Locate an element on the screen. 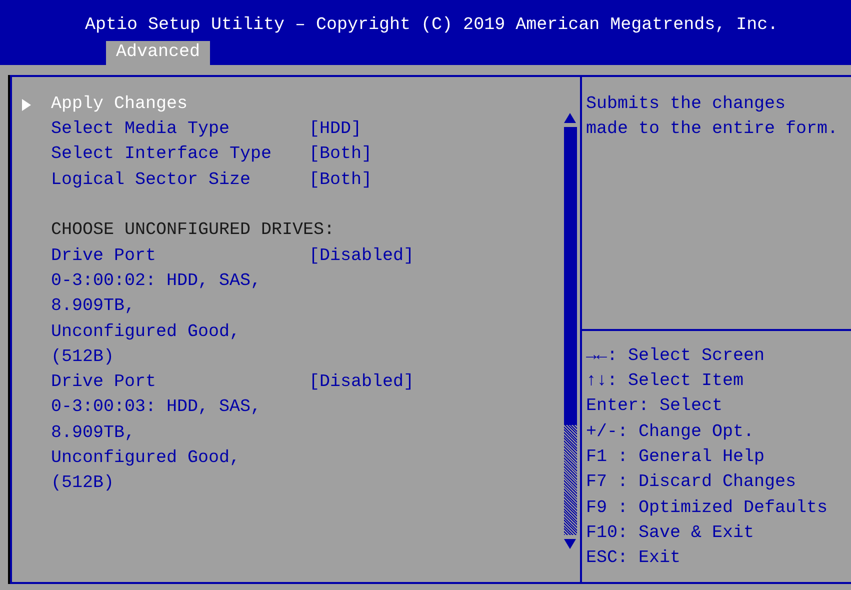 This screenshot has height=590, width=851. setting-label: Logical Sector Size is located at coordinates (180, 181).